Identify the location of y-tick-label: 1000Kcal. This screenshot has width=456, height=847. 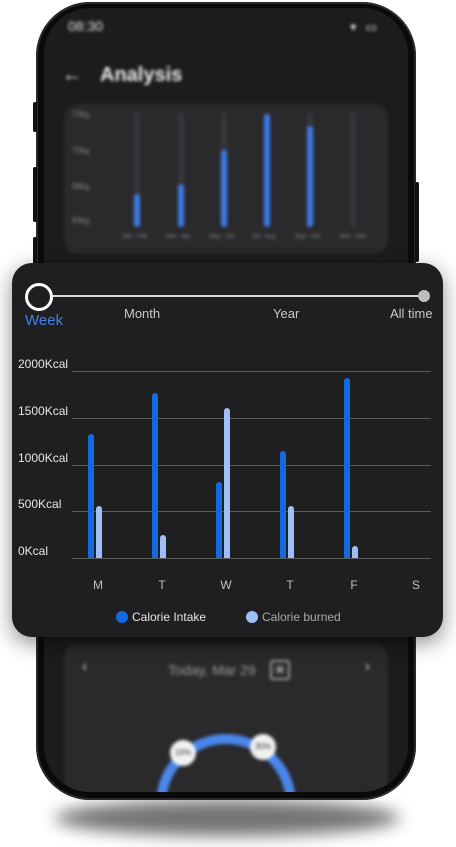
(43, 457).